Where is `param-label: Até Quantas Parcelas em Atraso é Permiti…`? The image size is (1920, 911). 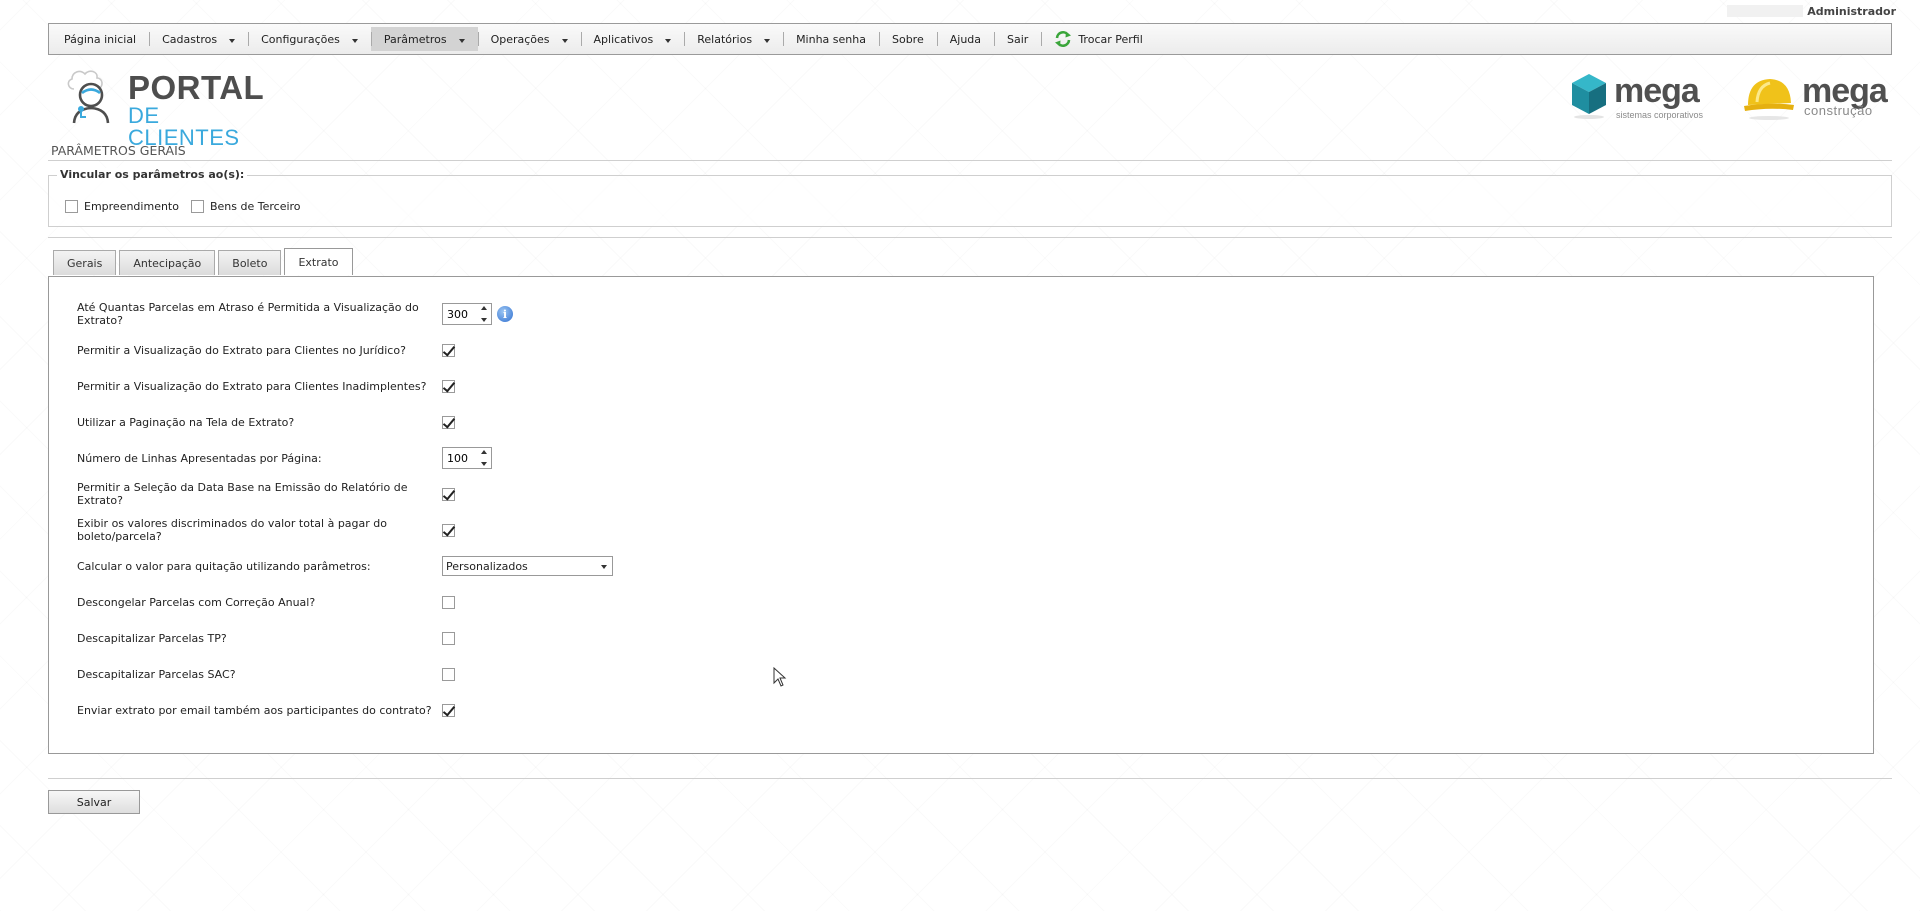
param-label: Até Quantas Parcelas em Atraso é Permiti… is located at coordinates (248, 314).